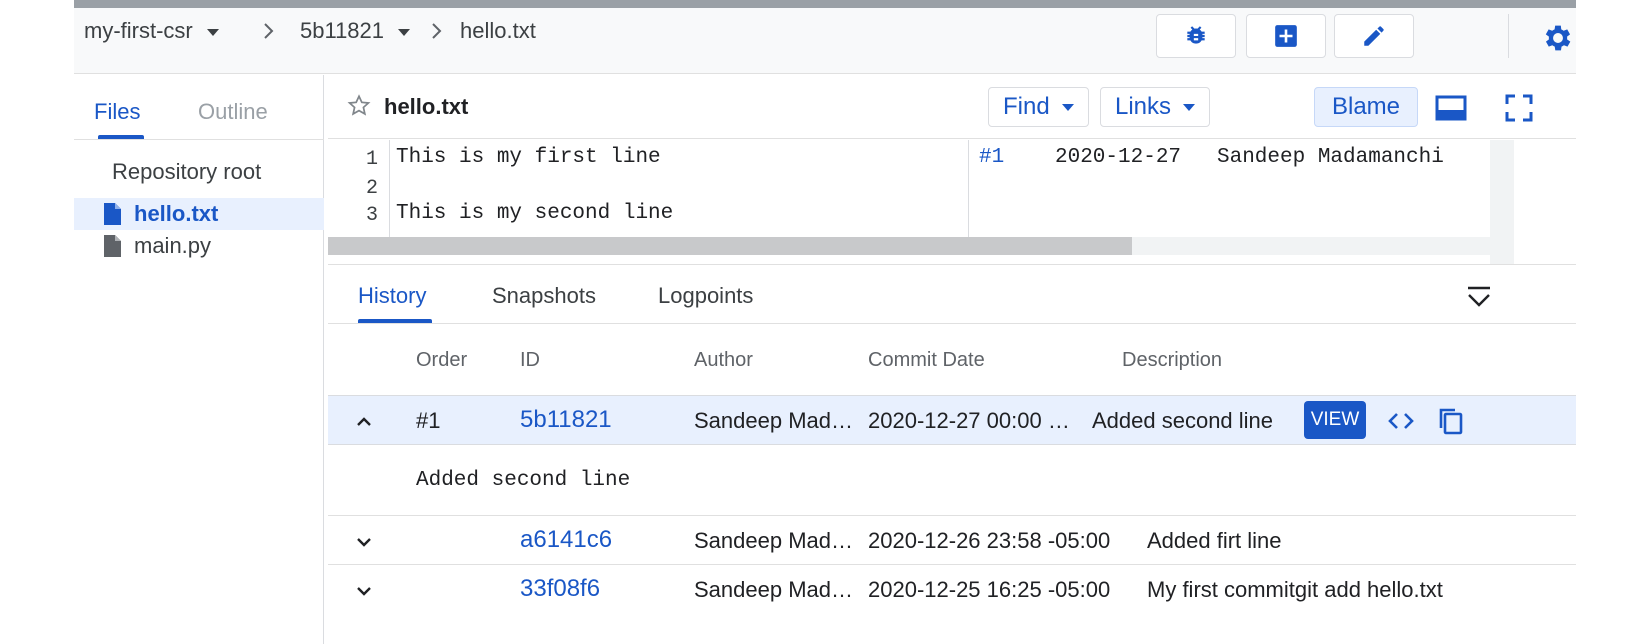  I want to click on debug-icon, so click(1196, 35).